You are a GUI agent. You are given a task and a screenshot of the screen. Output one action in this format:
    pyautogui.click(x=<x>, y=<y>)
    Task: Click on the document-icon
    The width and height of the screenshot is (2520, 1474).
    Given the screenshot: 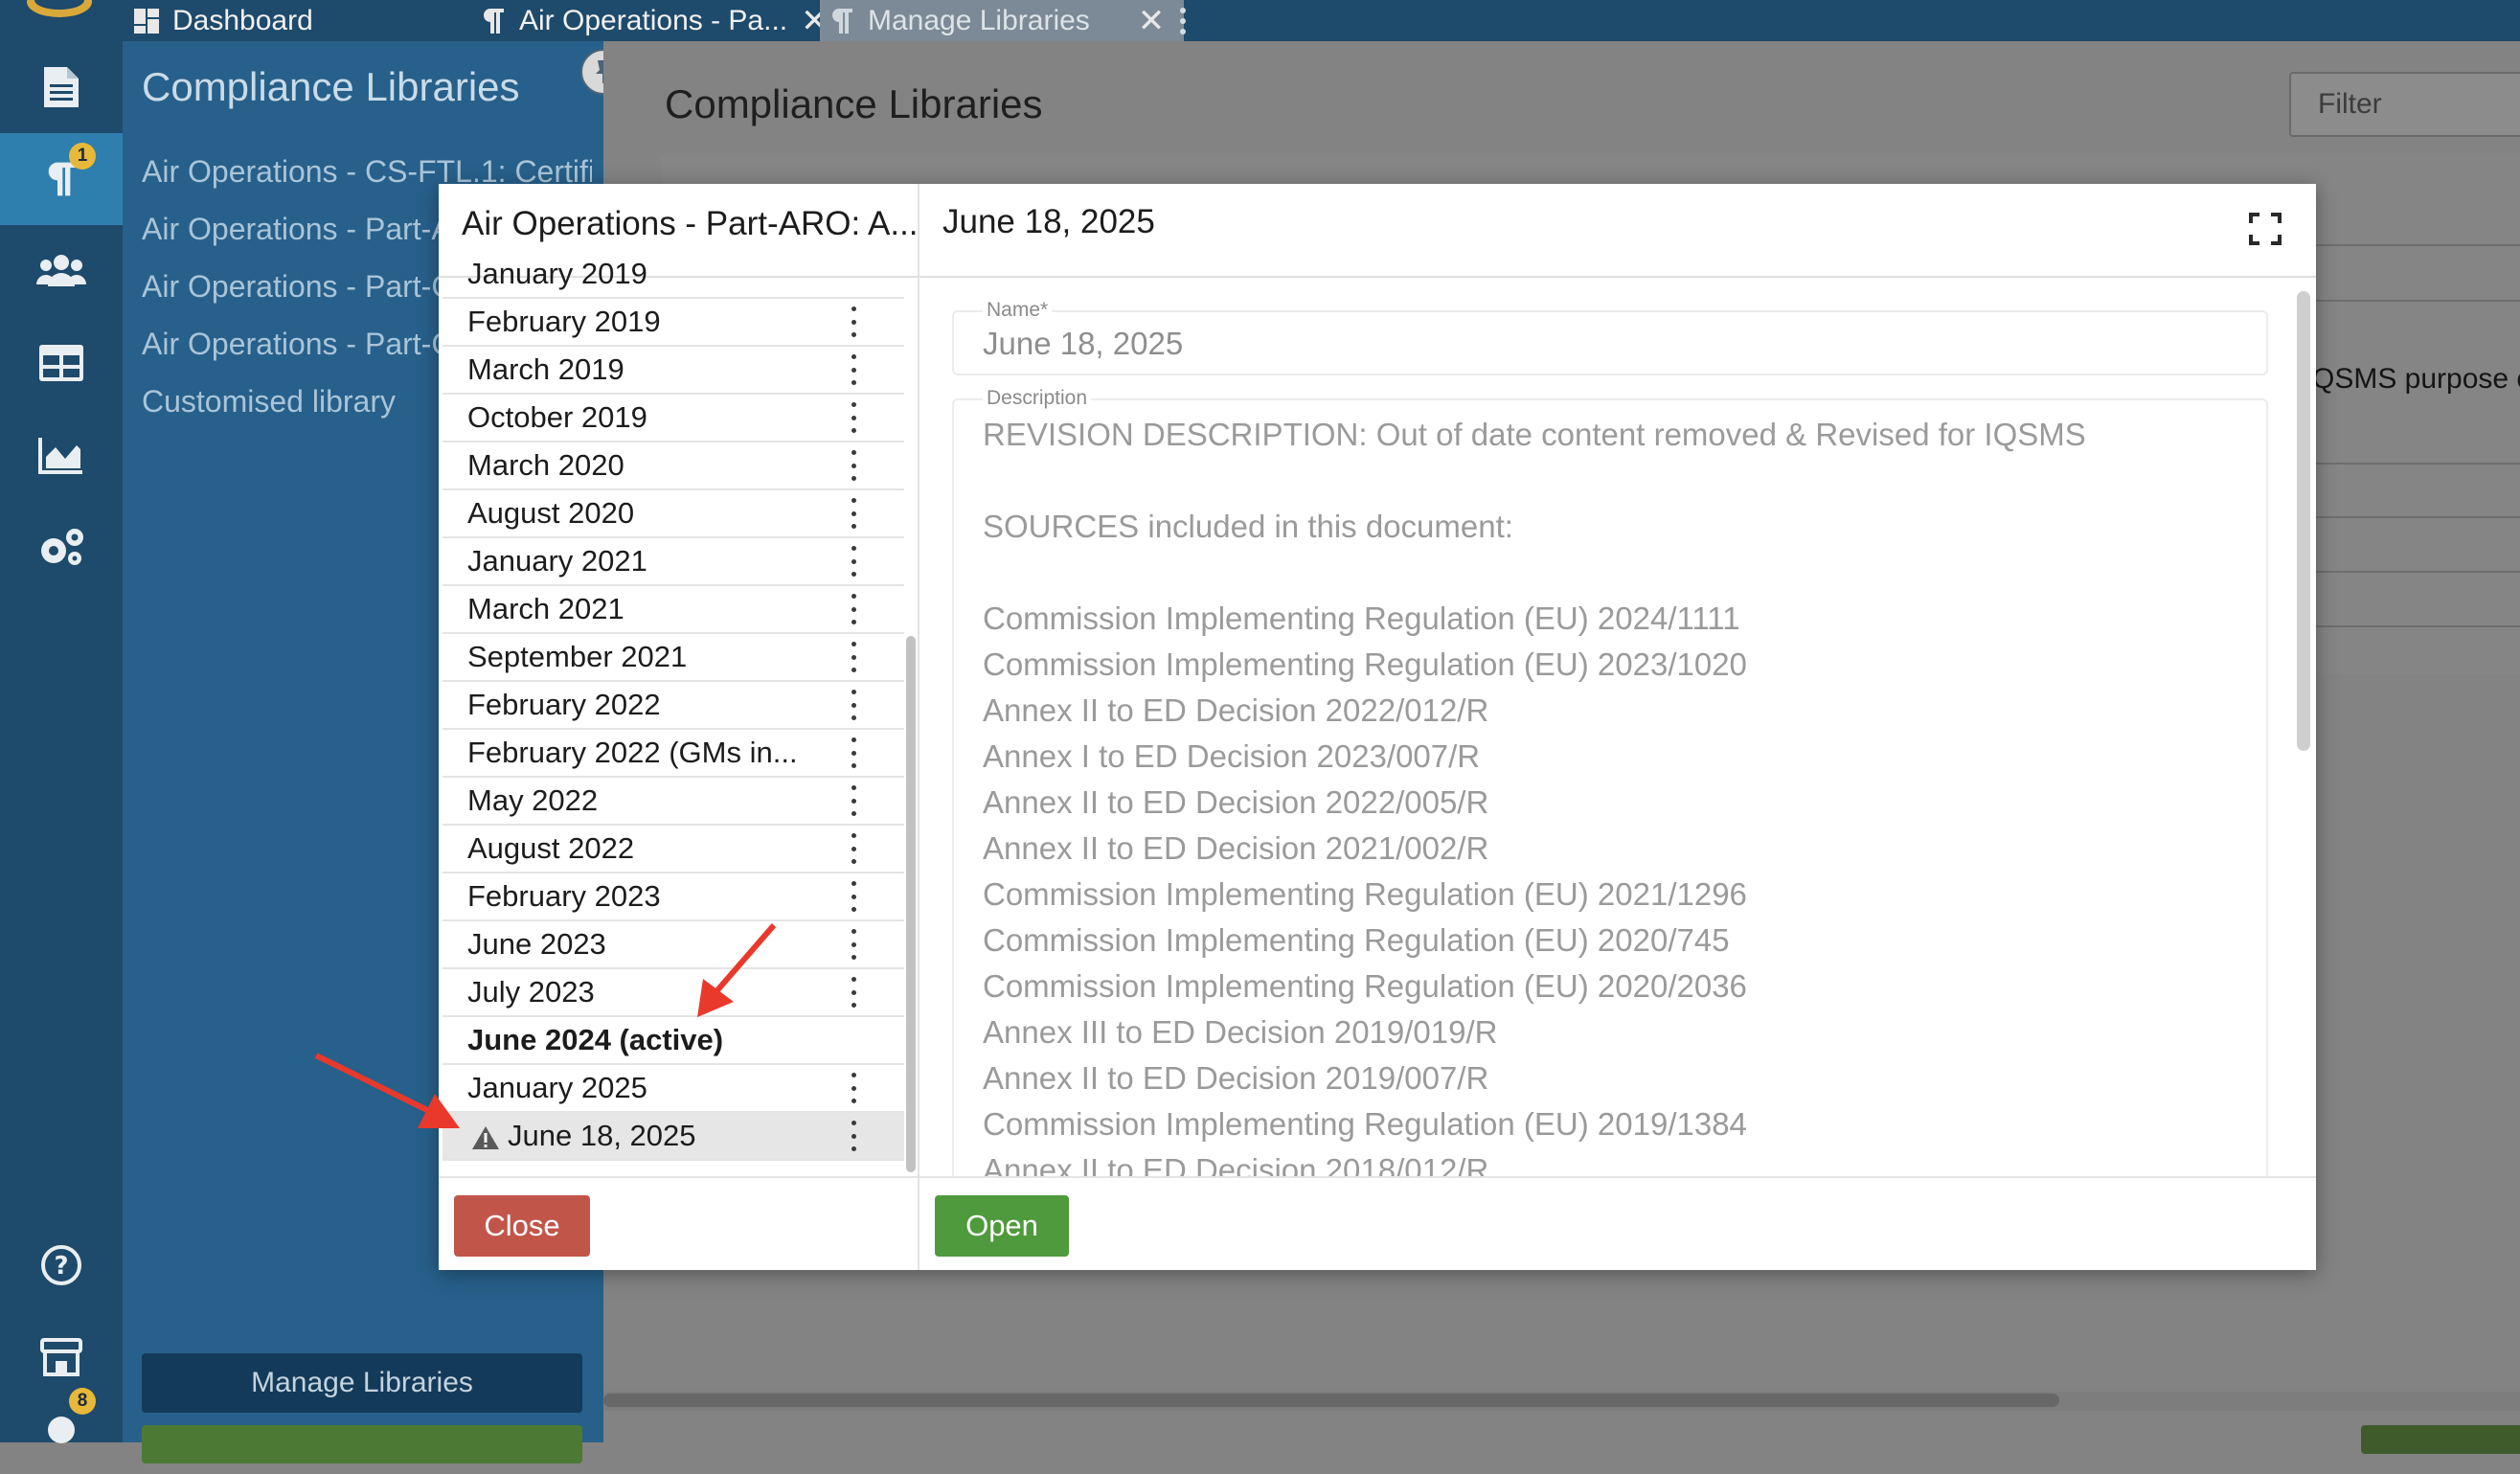 What is the action you would take?
    pyautogui.click(x=61, y=87)
    